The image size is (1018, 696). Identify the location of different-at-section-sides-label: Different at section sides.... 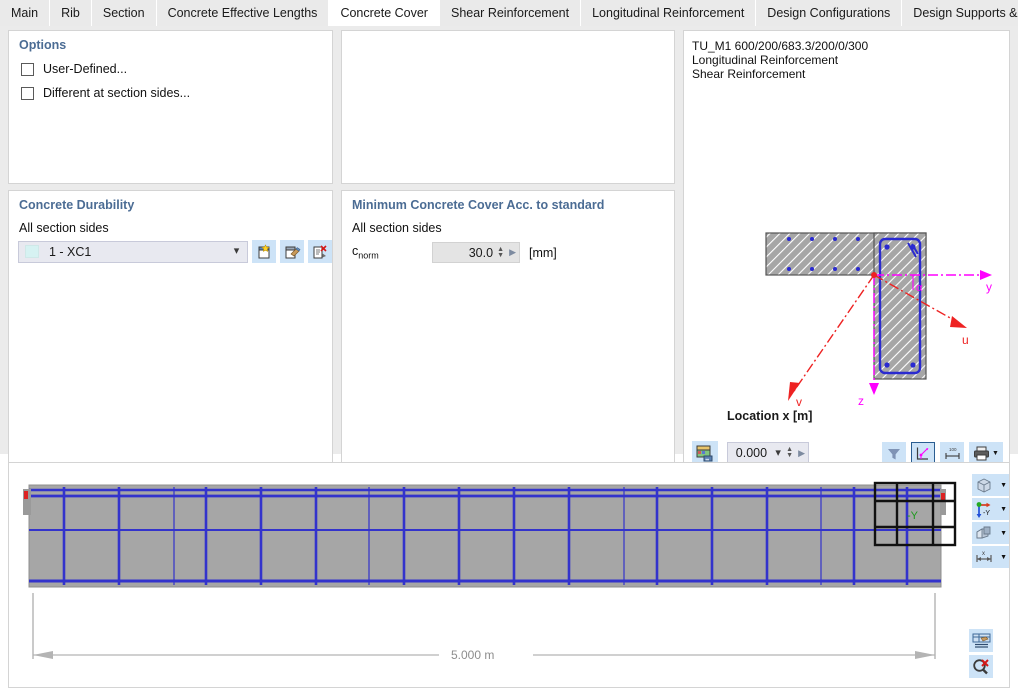
(117, 93).